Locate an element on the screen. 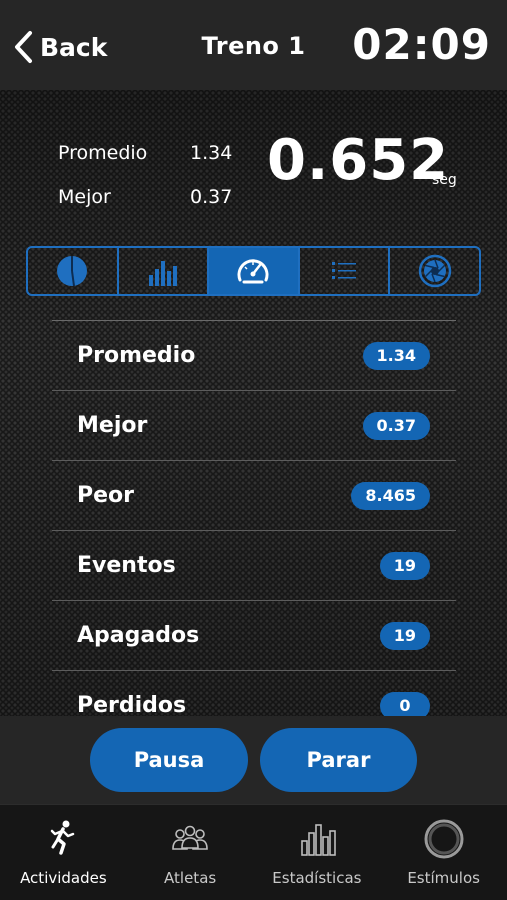 This screenshot has height=900, width=507. runner-icon is located at coordinates (63, 837).